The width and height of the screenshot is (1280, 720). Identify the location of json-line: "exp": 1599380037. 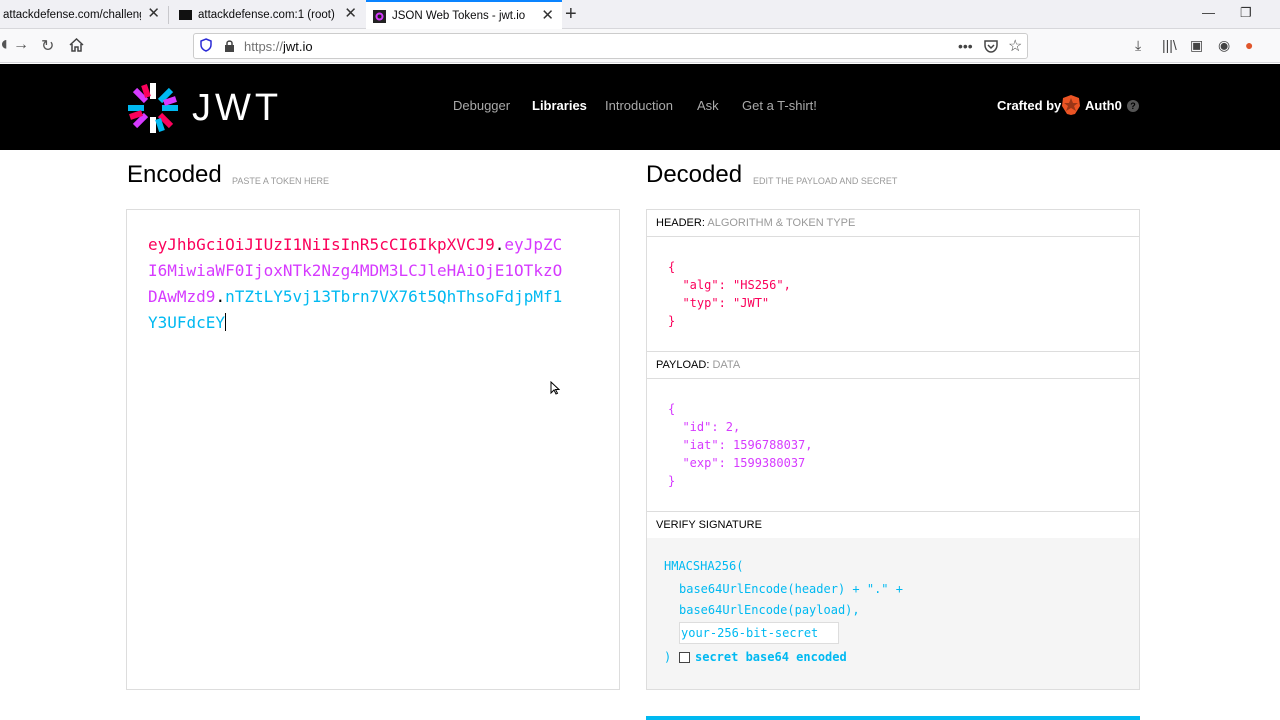
(737, 463).